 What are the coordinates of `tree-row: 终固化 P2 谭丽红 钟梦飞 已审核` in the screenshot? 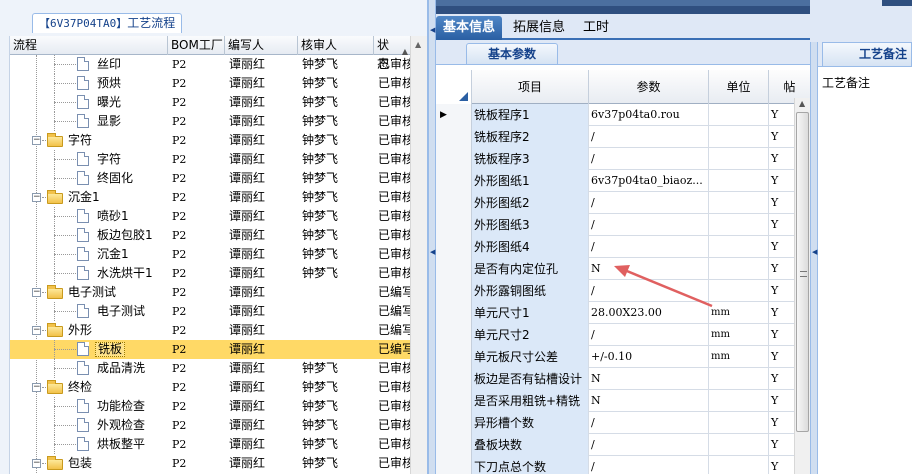 It's located at (210, 178).